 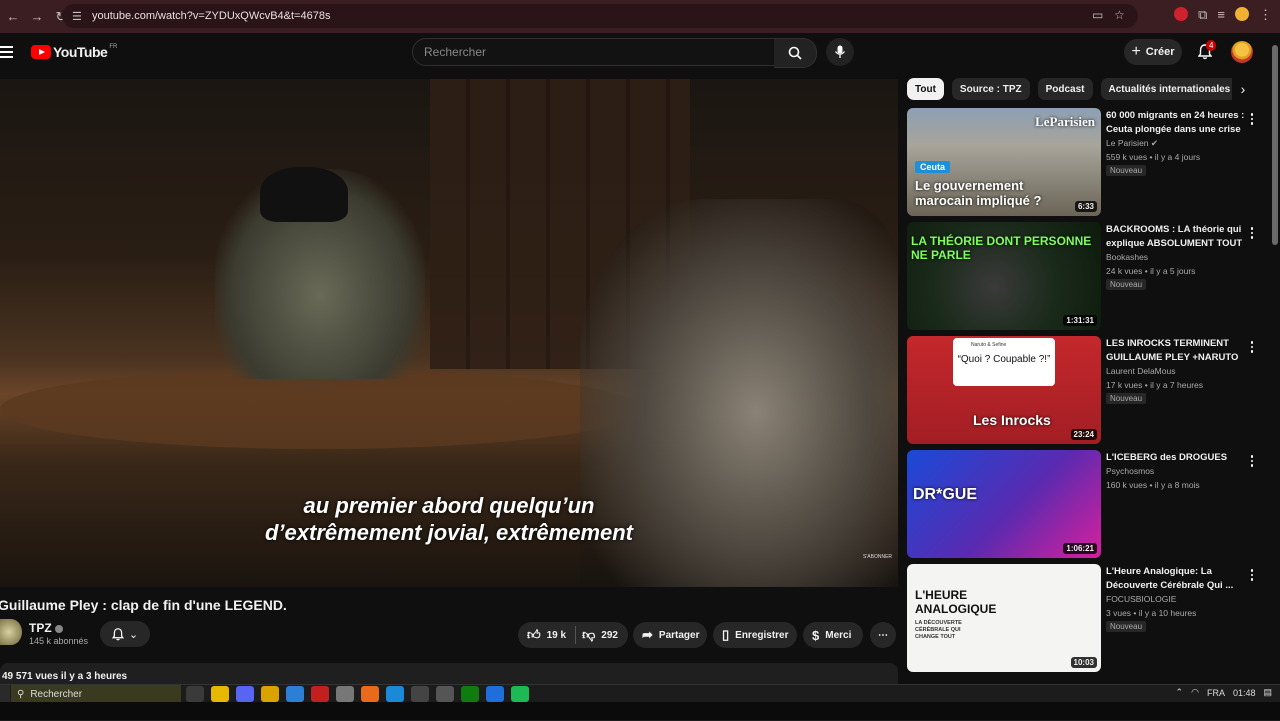 I want to click on task-view-icon, so click(x=195, y=694).